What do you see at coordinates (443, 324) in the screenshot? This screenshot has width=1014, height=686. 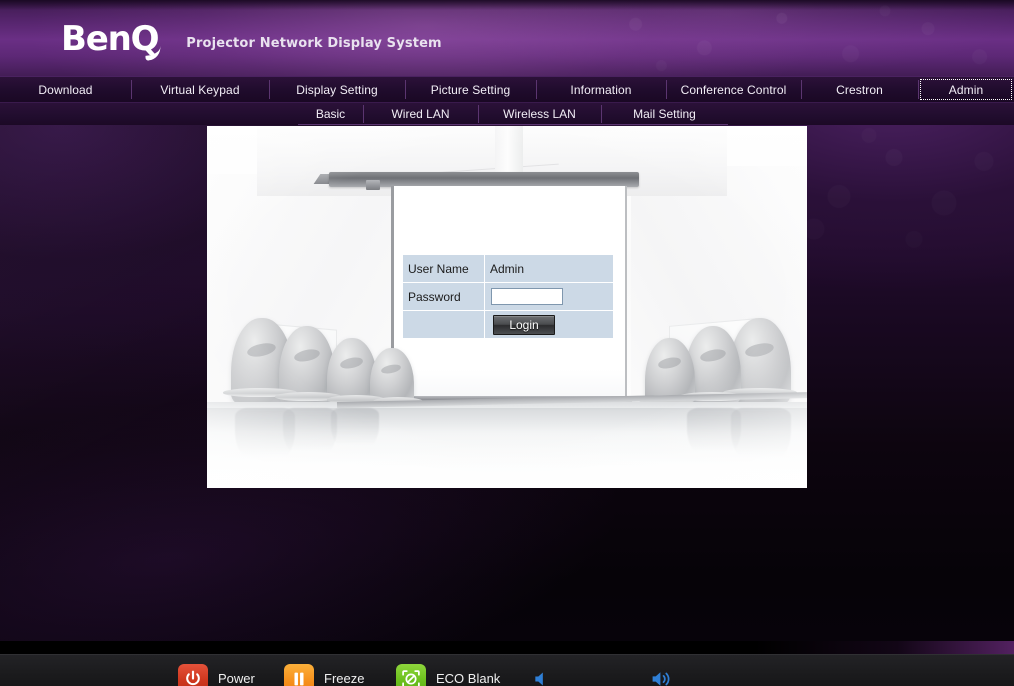 I see `submit-spacer-cell` at bounding box center [443, 324].